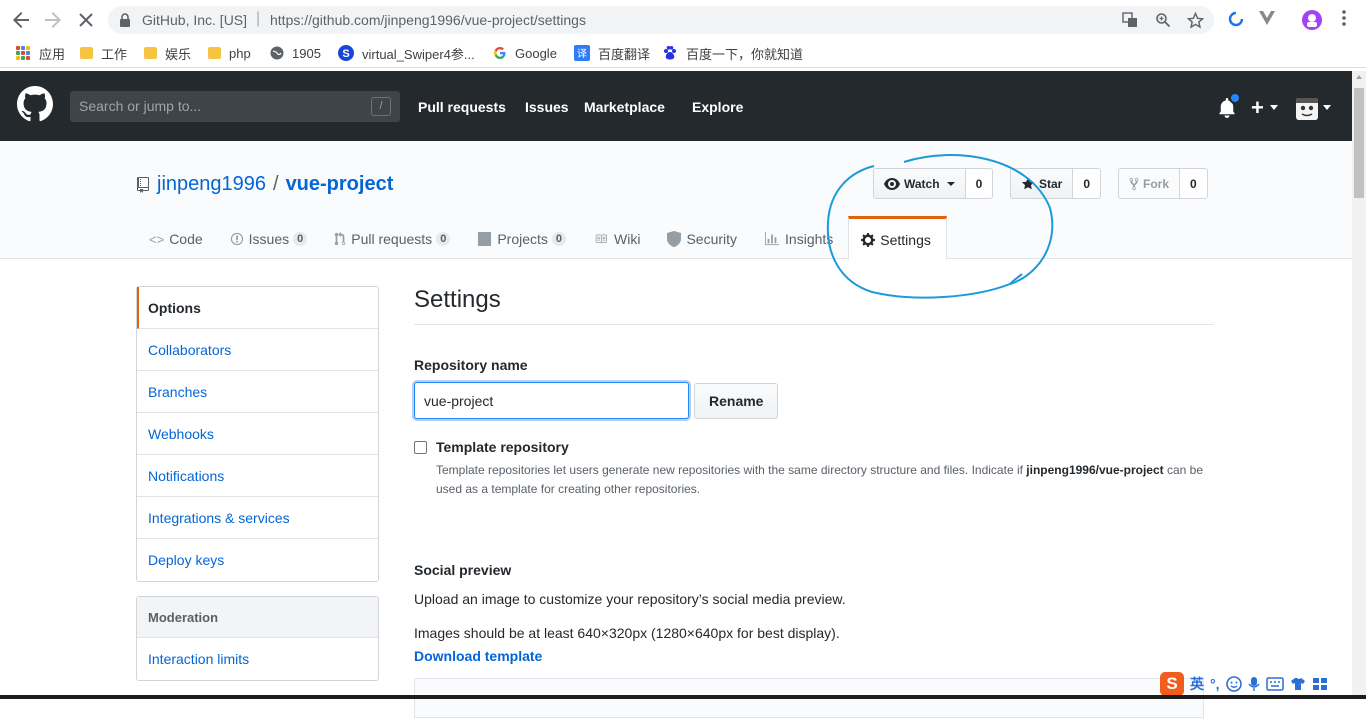  What do you see at coordinates (868, 239) in the screenshot?
I see `gear-icon` at bounding box center [868, 239].